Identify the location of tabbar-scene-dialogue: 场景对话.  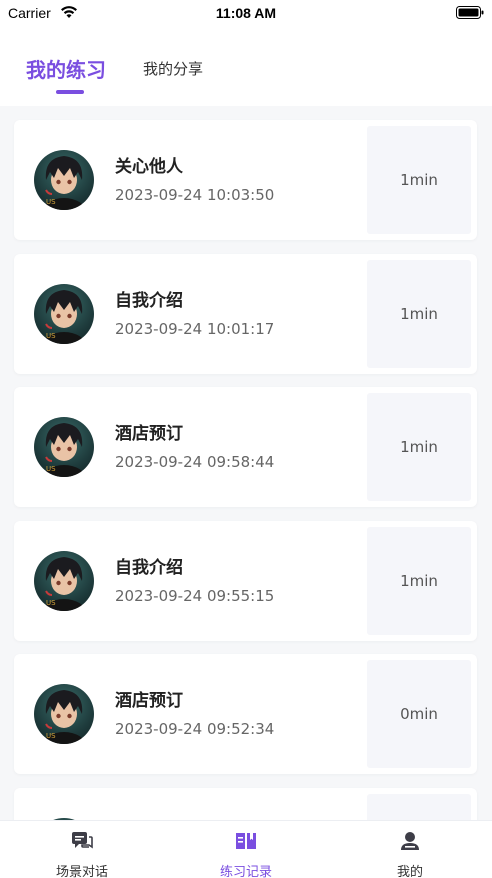
(82, 849).